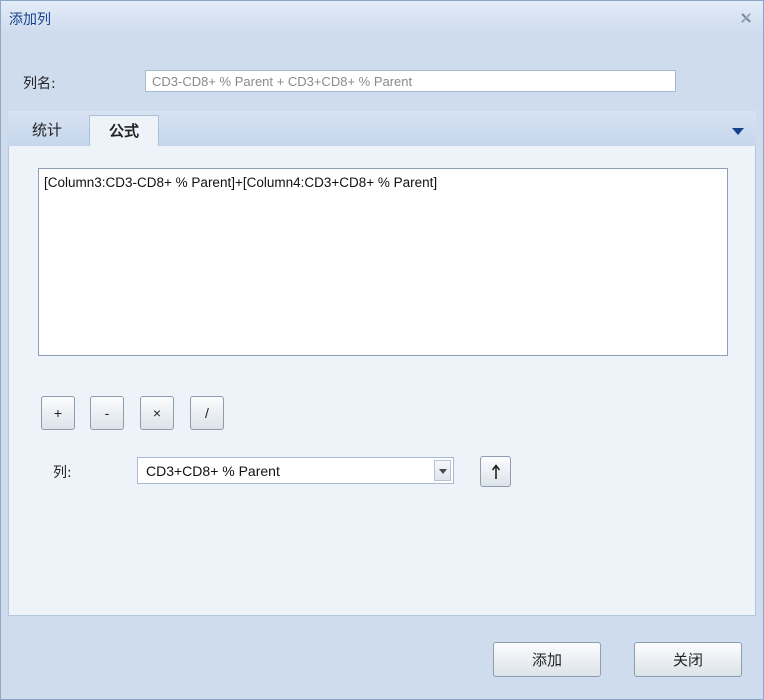 The width and height of the screenshot is (764, 700). What do you see at coordinates (47, 130) in the screenshot?
I see `tab-statistics: 统计` at bounding box center [47, 130].